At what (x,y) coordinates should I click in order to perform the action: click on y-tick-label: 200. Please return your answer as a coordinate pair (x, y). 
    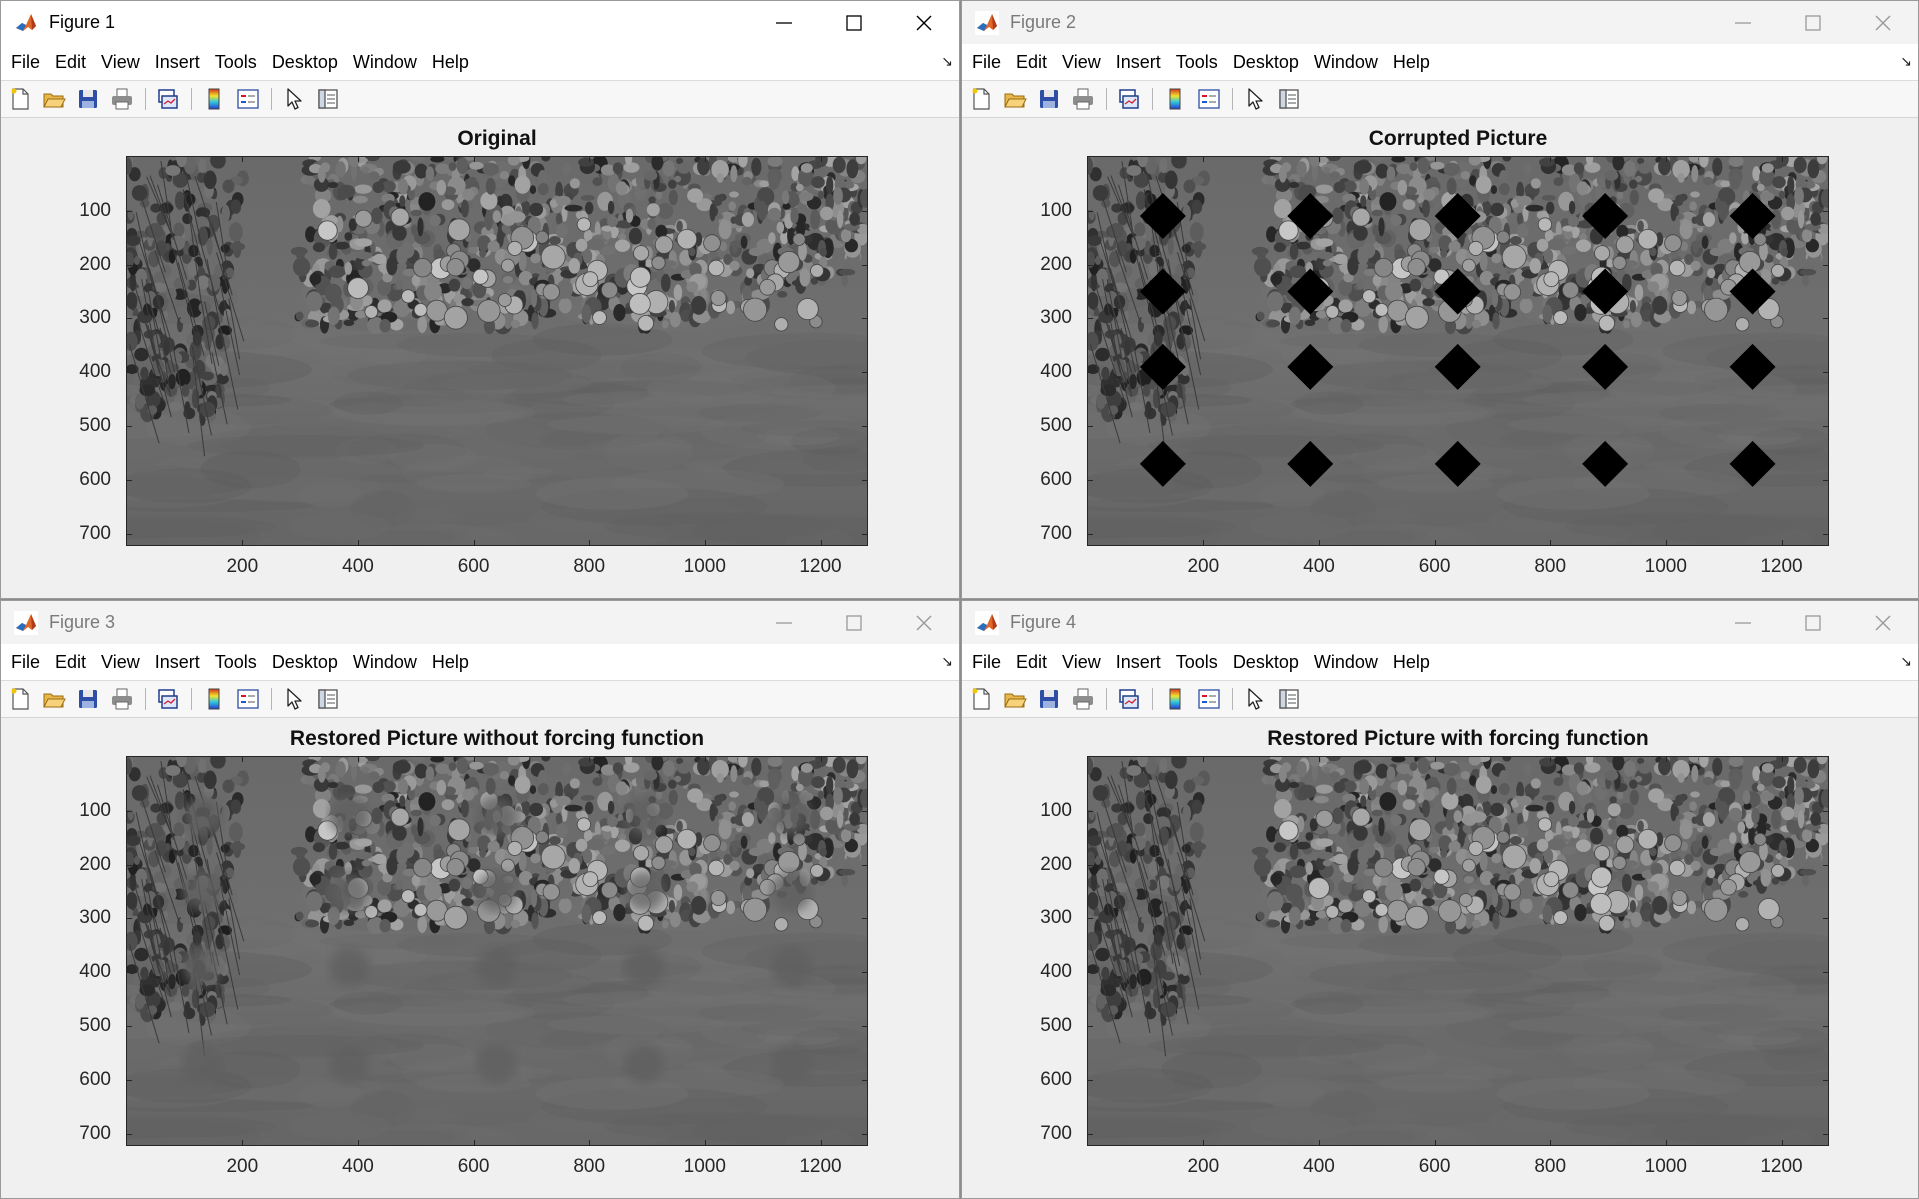
    Looking at the image, I should click on (1056, 864).